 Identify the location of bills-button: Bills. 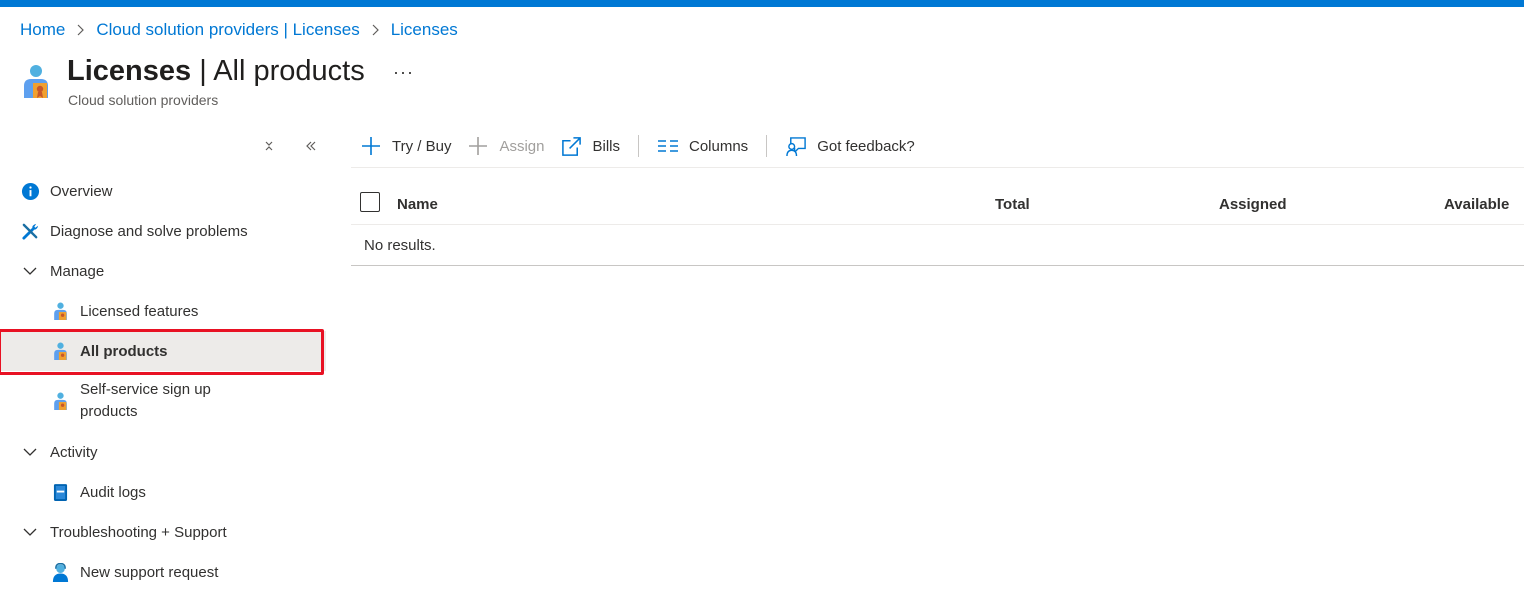
(590, 146).